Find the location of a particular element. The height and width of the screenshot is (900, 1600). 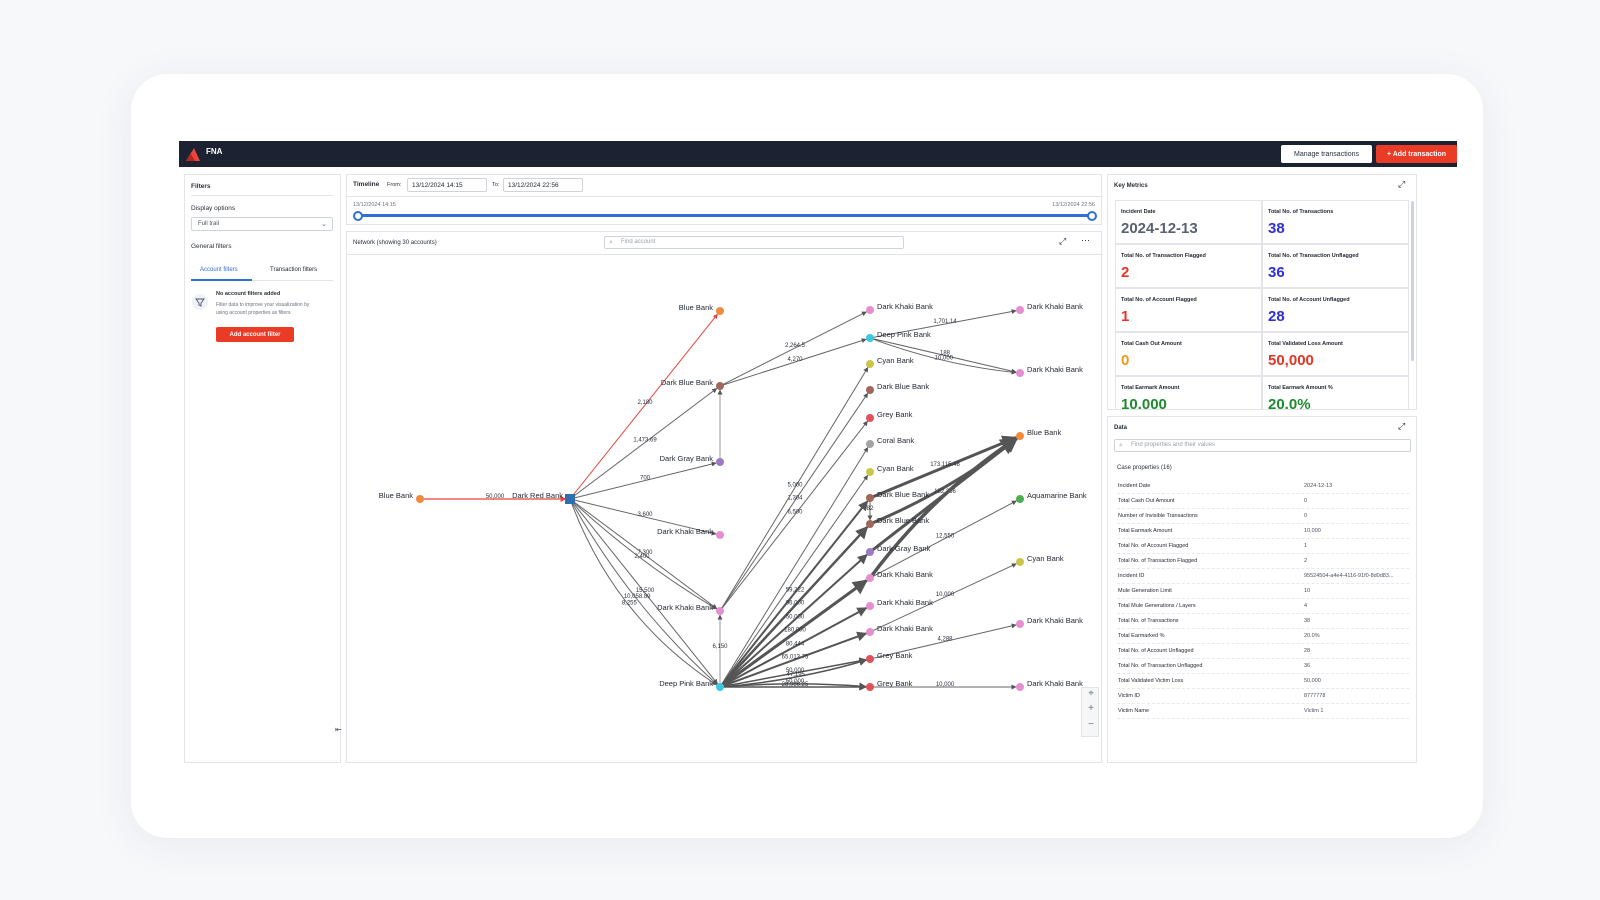

find-properties-input: ⌕ Find properties and their values is located at coordinates (1262, 445).